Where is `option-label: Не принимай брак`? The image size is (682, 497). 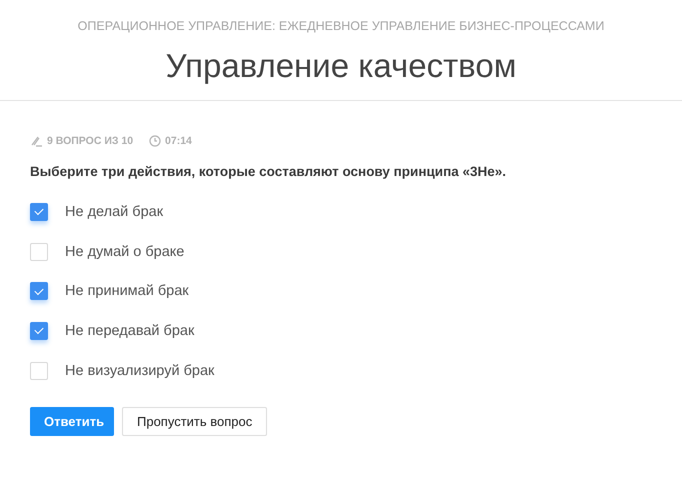
option-label: Не принимай брак is located at coordinates (127, 291).